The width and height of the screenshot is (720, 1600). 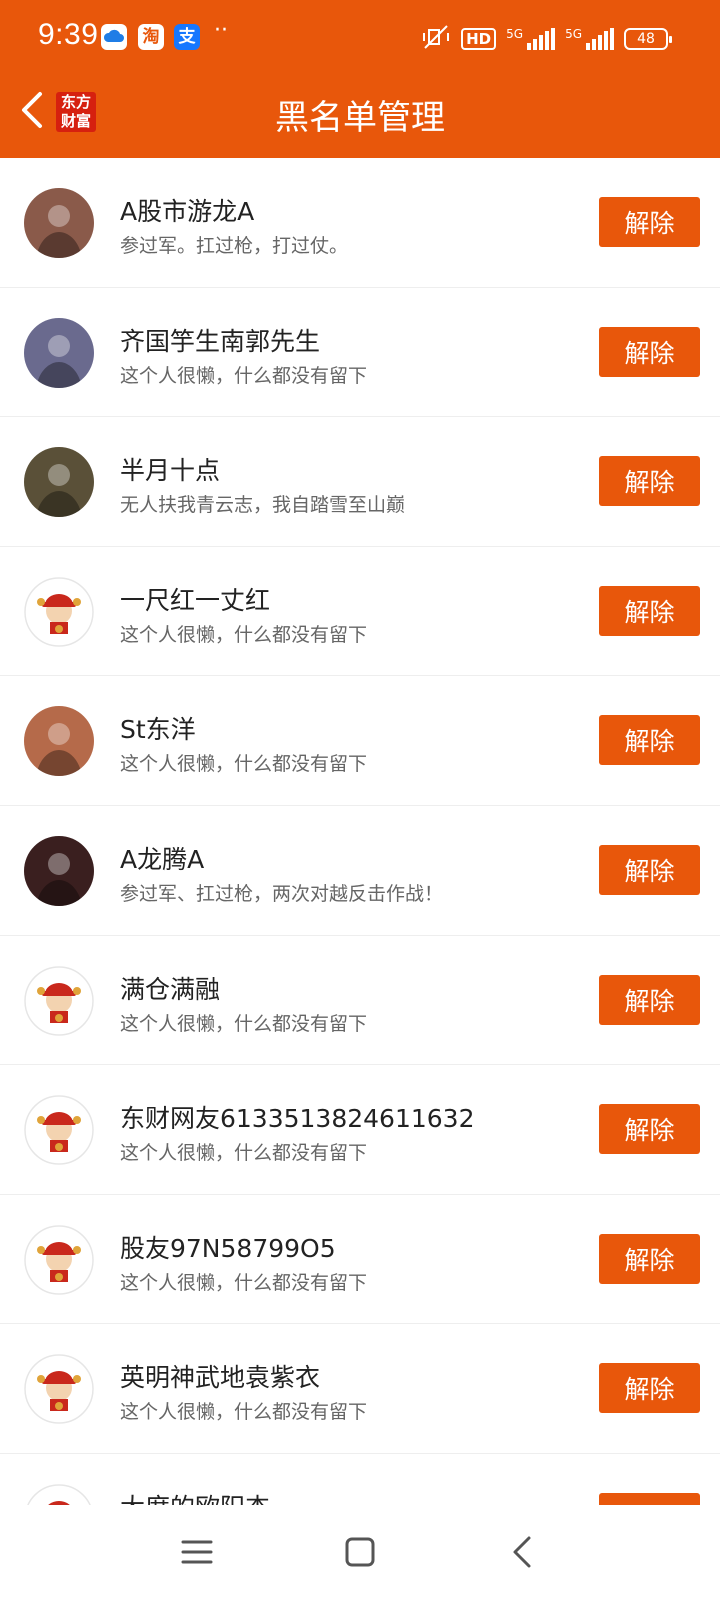 What do you see at coordinates (197, 1552) in the screenshot?
I see `menu-icon` at bounding box center [197, 1552].